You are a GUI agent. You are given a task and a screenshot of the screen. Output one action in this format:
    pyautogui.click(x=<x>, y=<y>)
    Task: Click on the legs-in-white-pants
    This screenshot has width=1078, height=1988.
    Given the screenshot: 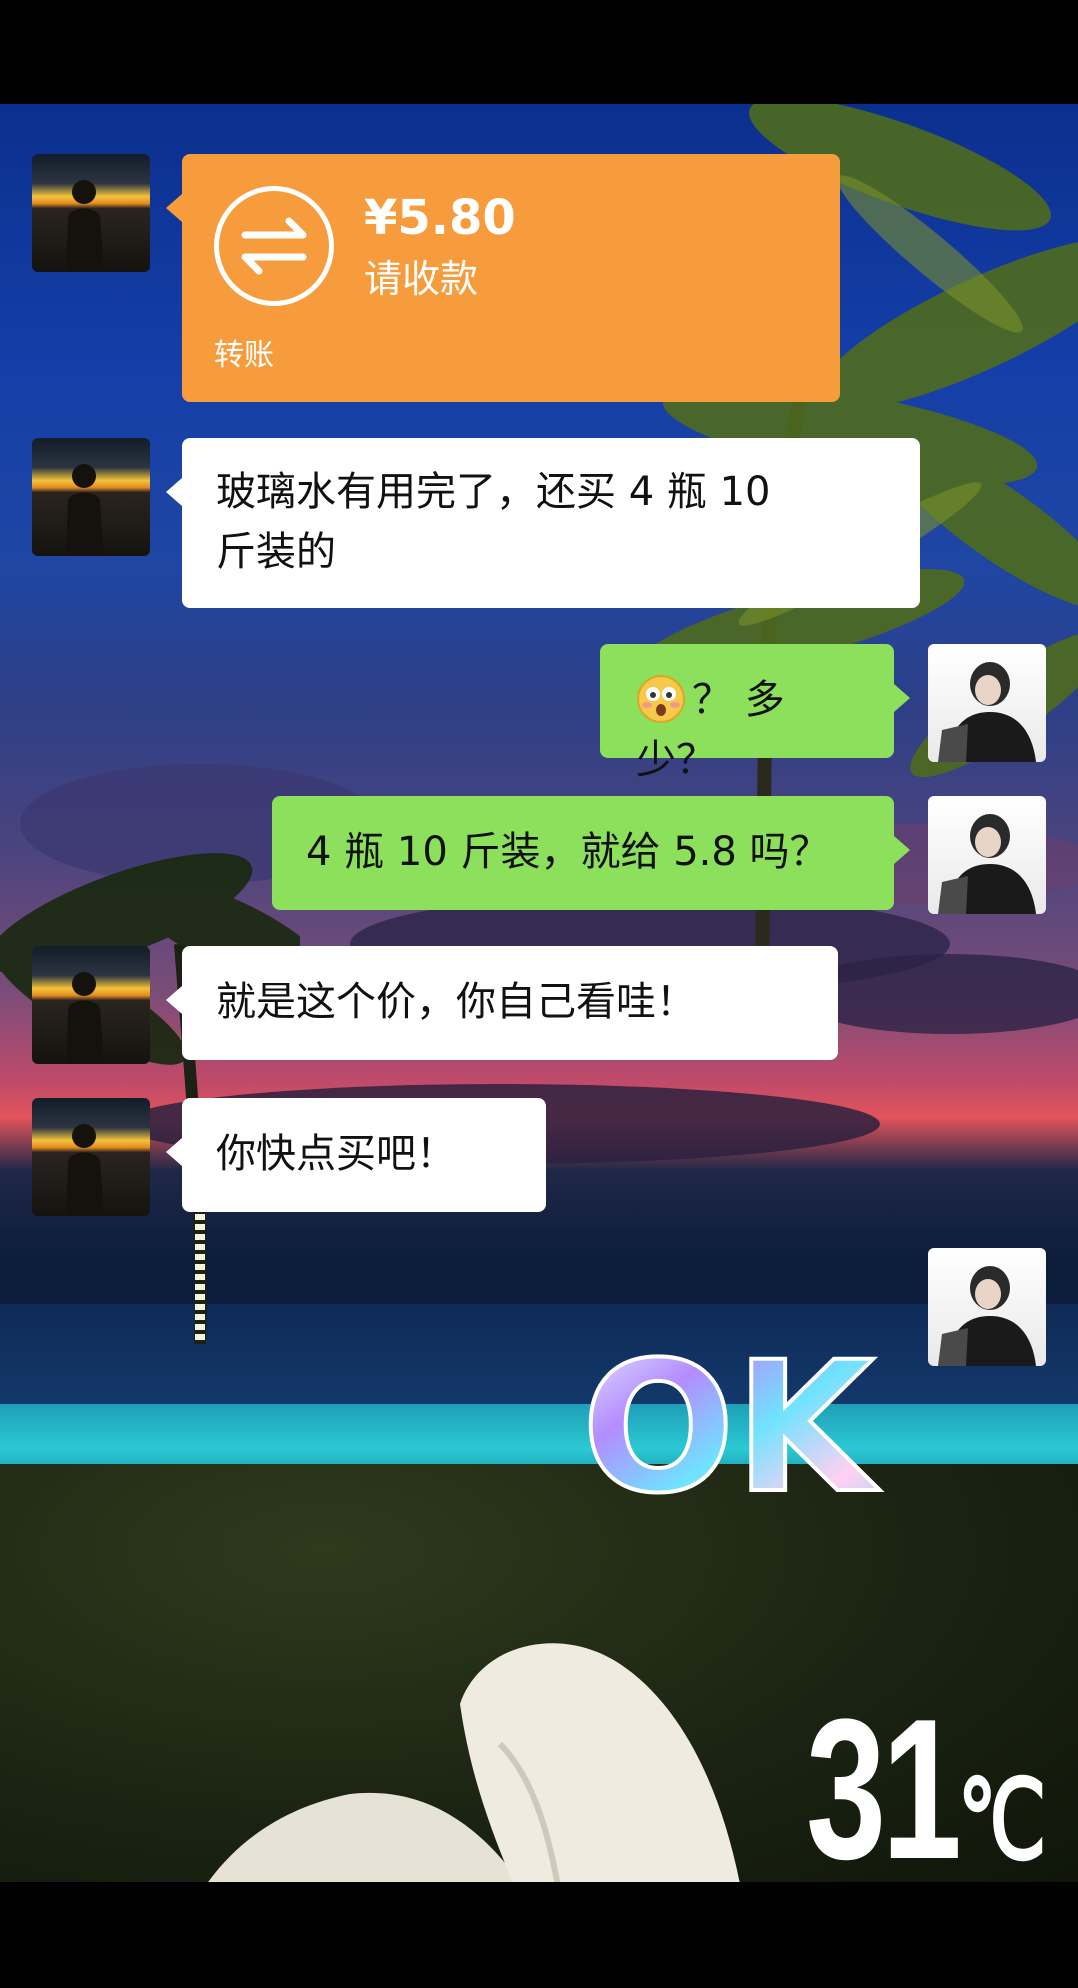 What is the action you would take?
    pyautogui.click(x=474, y=1762)
    